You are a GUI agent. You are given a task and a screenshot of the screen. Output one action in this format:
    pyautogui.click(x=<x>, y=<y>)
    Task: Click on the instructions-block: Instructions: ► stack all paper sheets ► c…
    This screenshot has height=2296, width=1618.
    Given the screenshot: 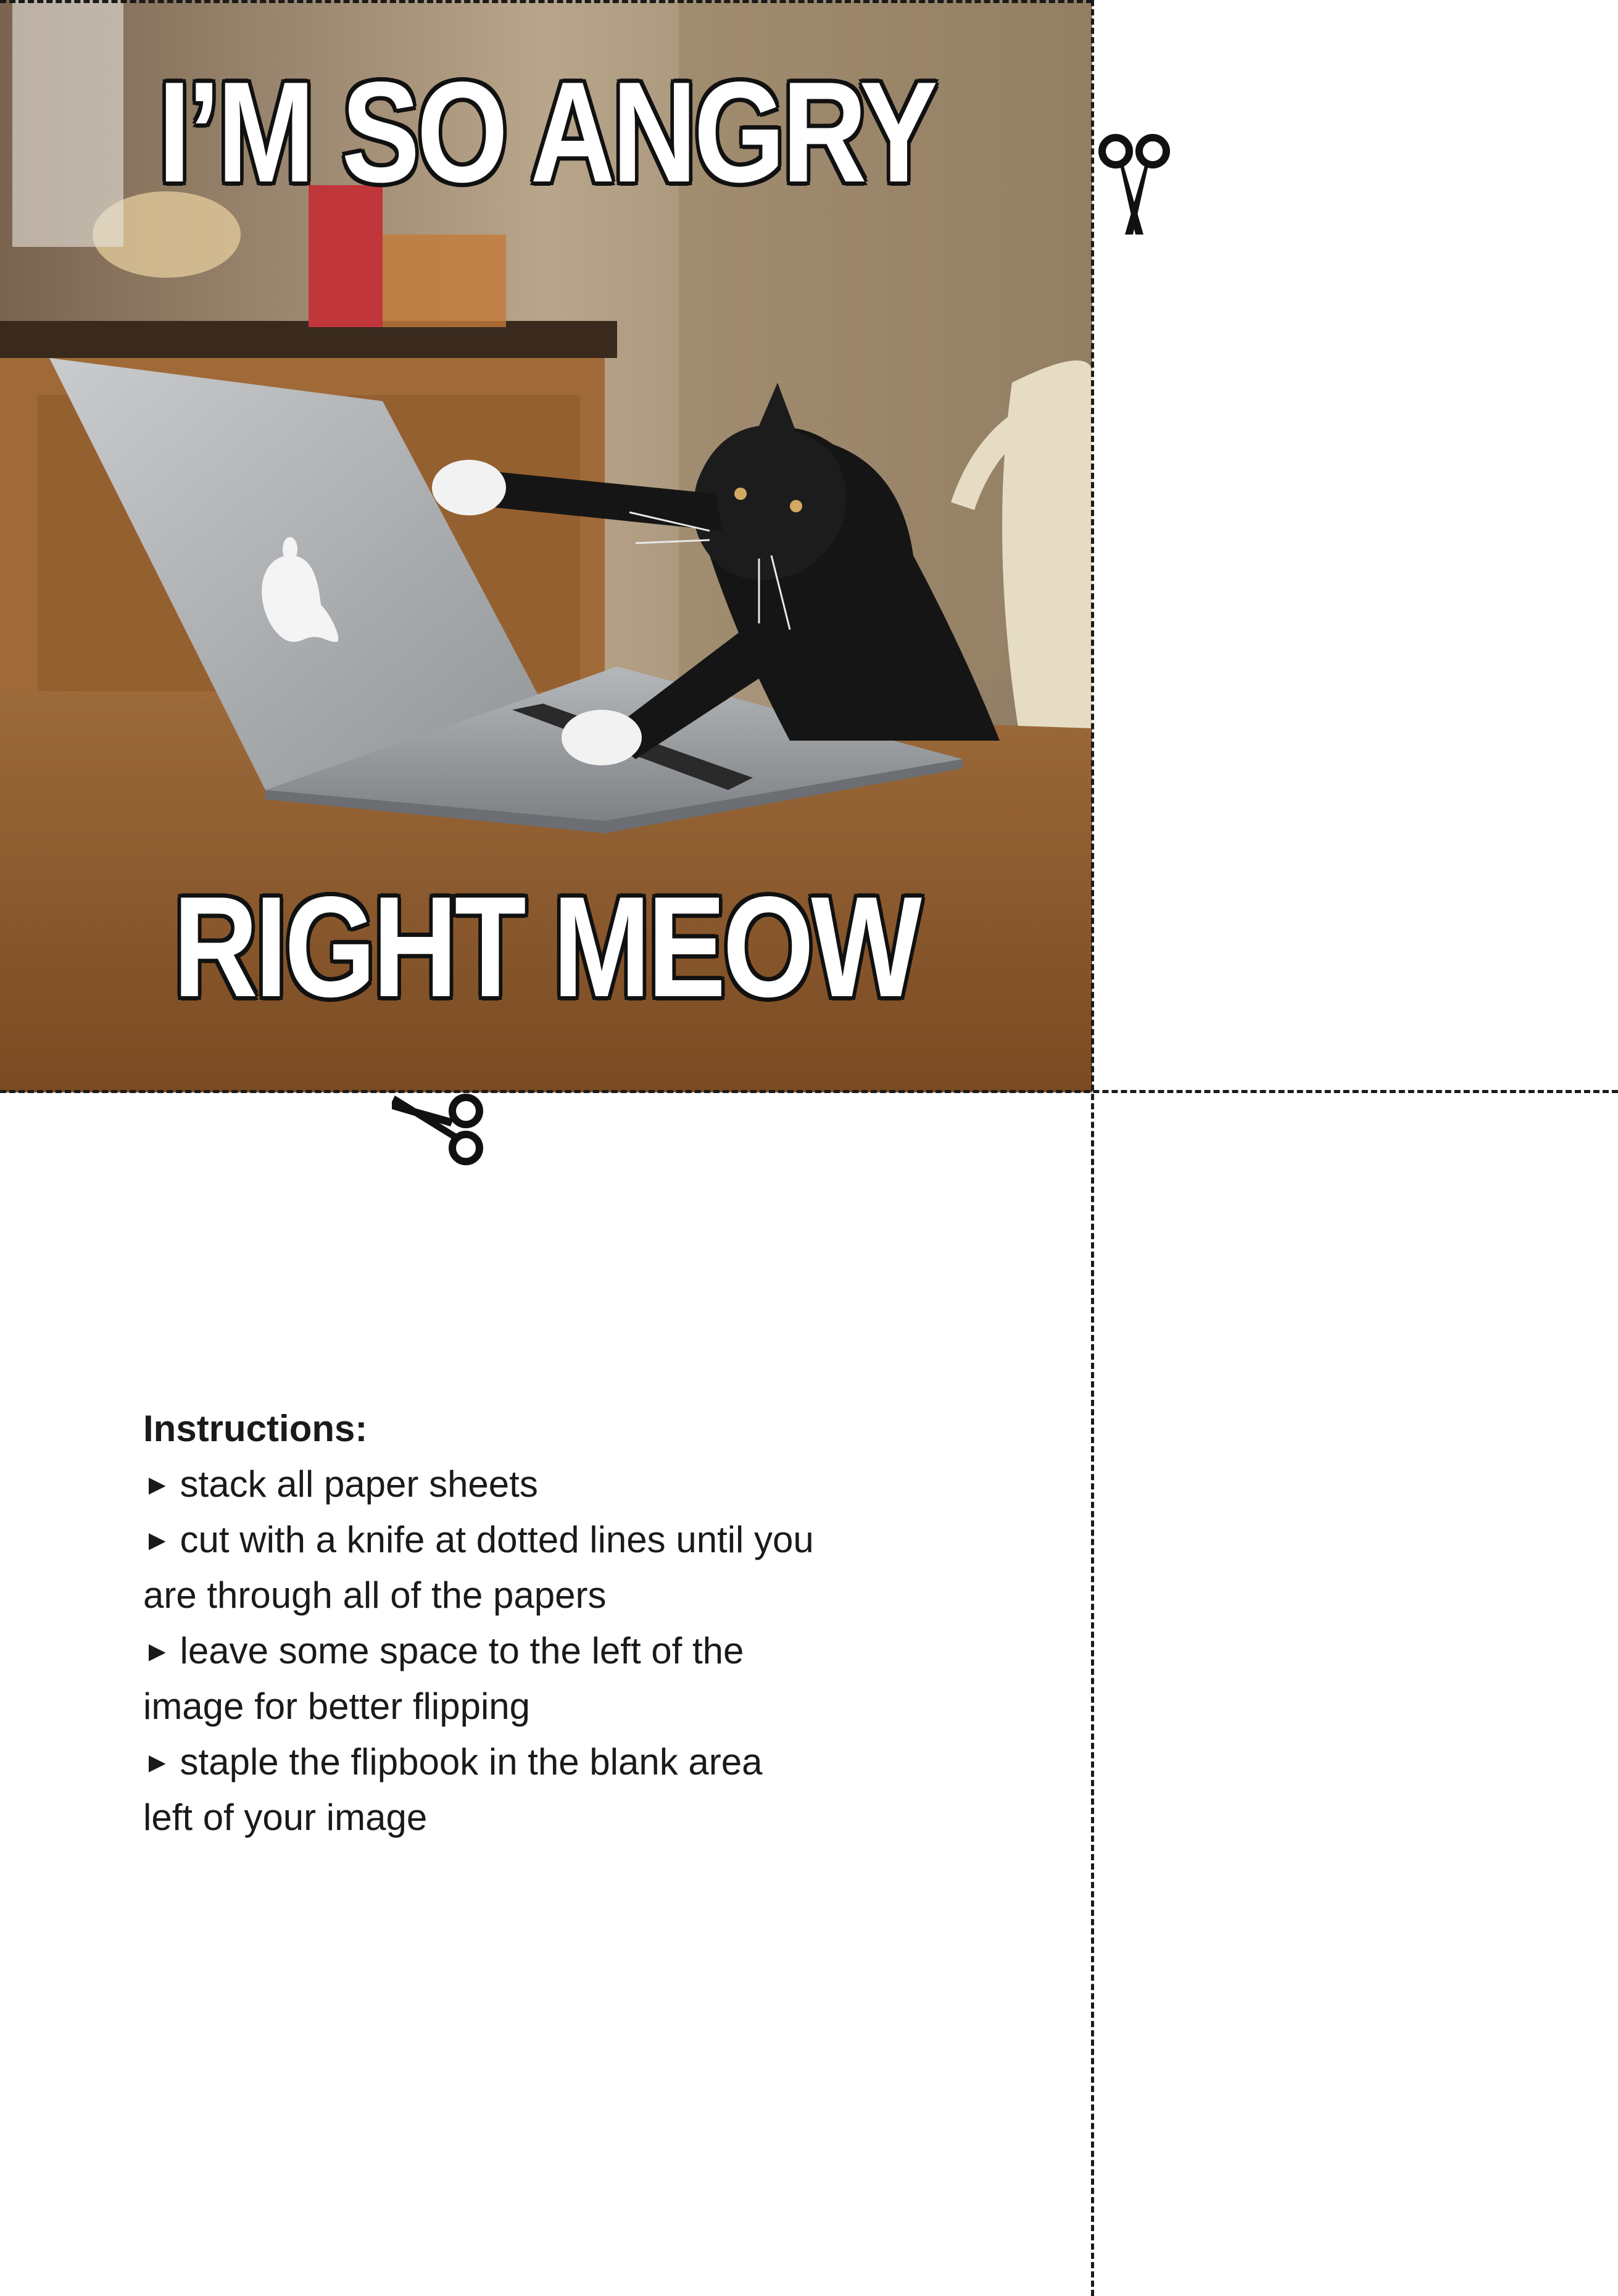 What is the action you would take?
    pyautogui.click(x=482, y=1623)
    